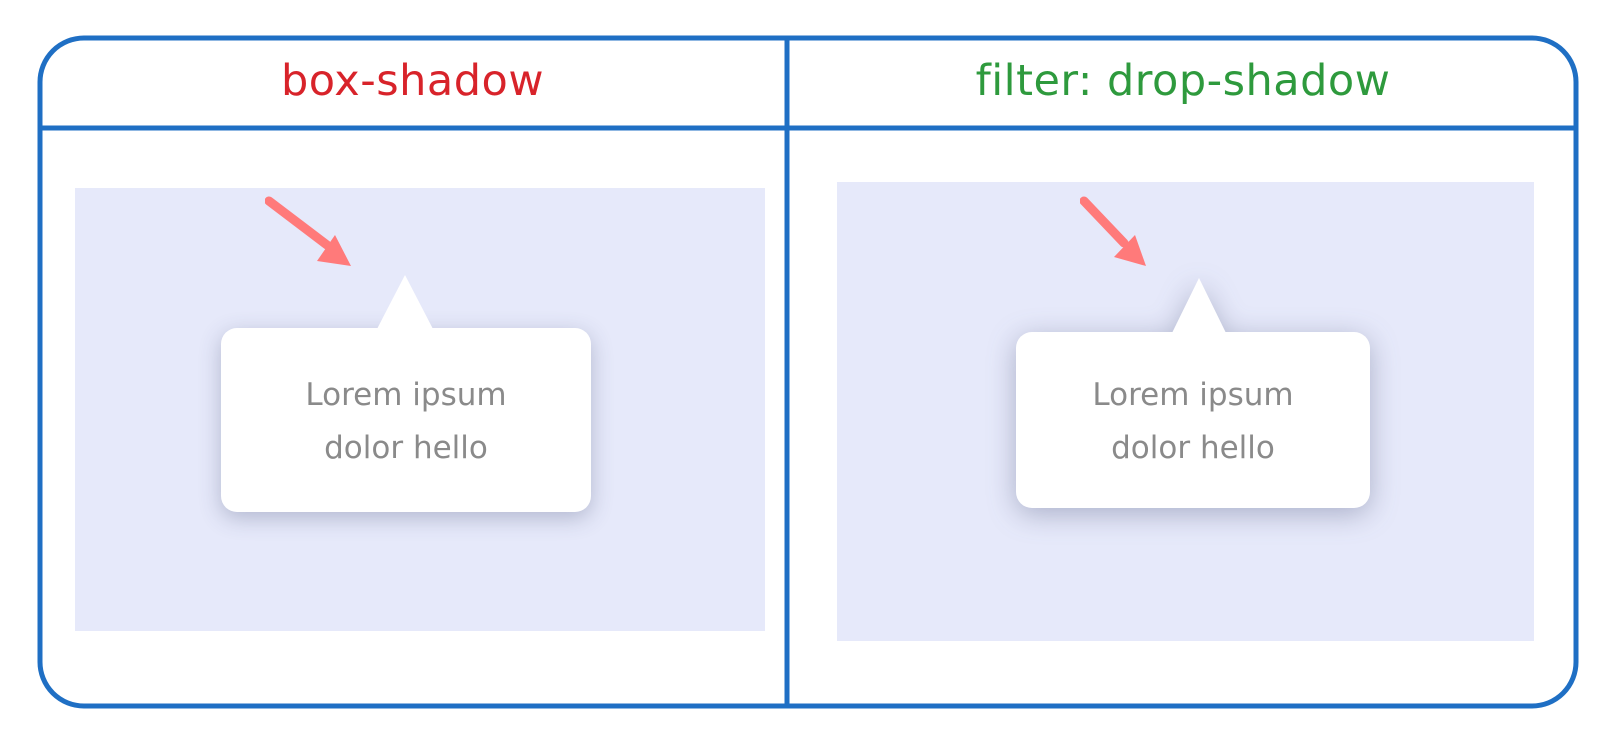 The width and height of the screenshot is (1618, 746). I want to click on tooltip-text-drop-shadow: Lorem ipsum dolor hello, so click(1193, 422).